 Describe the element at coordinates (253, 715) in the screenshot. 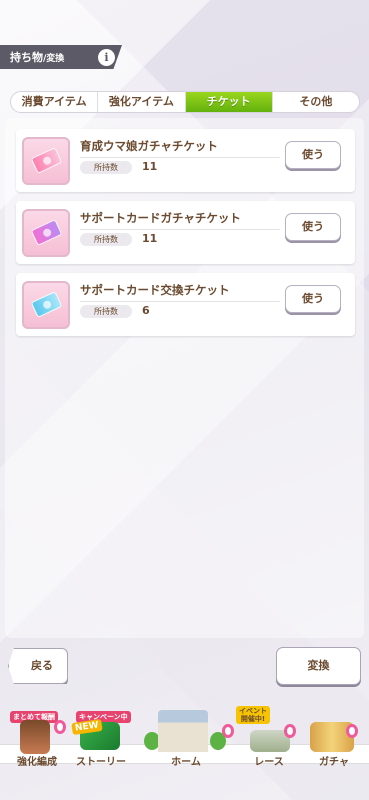

I see `event-badge: イベント開催中!` at that location.